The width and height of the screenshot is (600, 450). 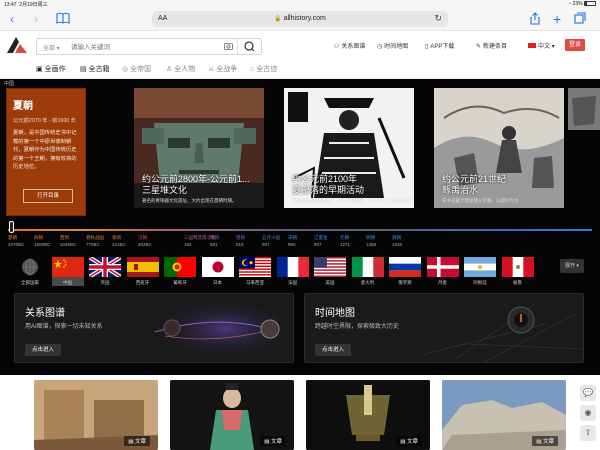 I want to click on timeline-track, so click(x=300, y=230).